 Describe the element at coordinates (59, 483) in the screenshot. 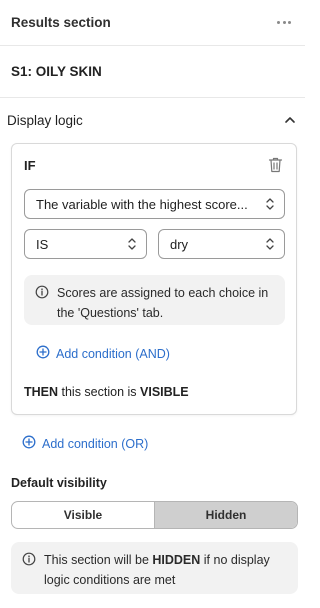

I see `default-visibility-label: Default visibility` at that location.